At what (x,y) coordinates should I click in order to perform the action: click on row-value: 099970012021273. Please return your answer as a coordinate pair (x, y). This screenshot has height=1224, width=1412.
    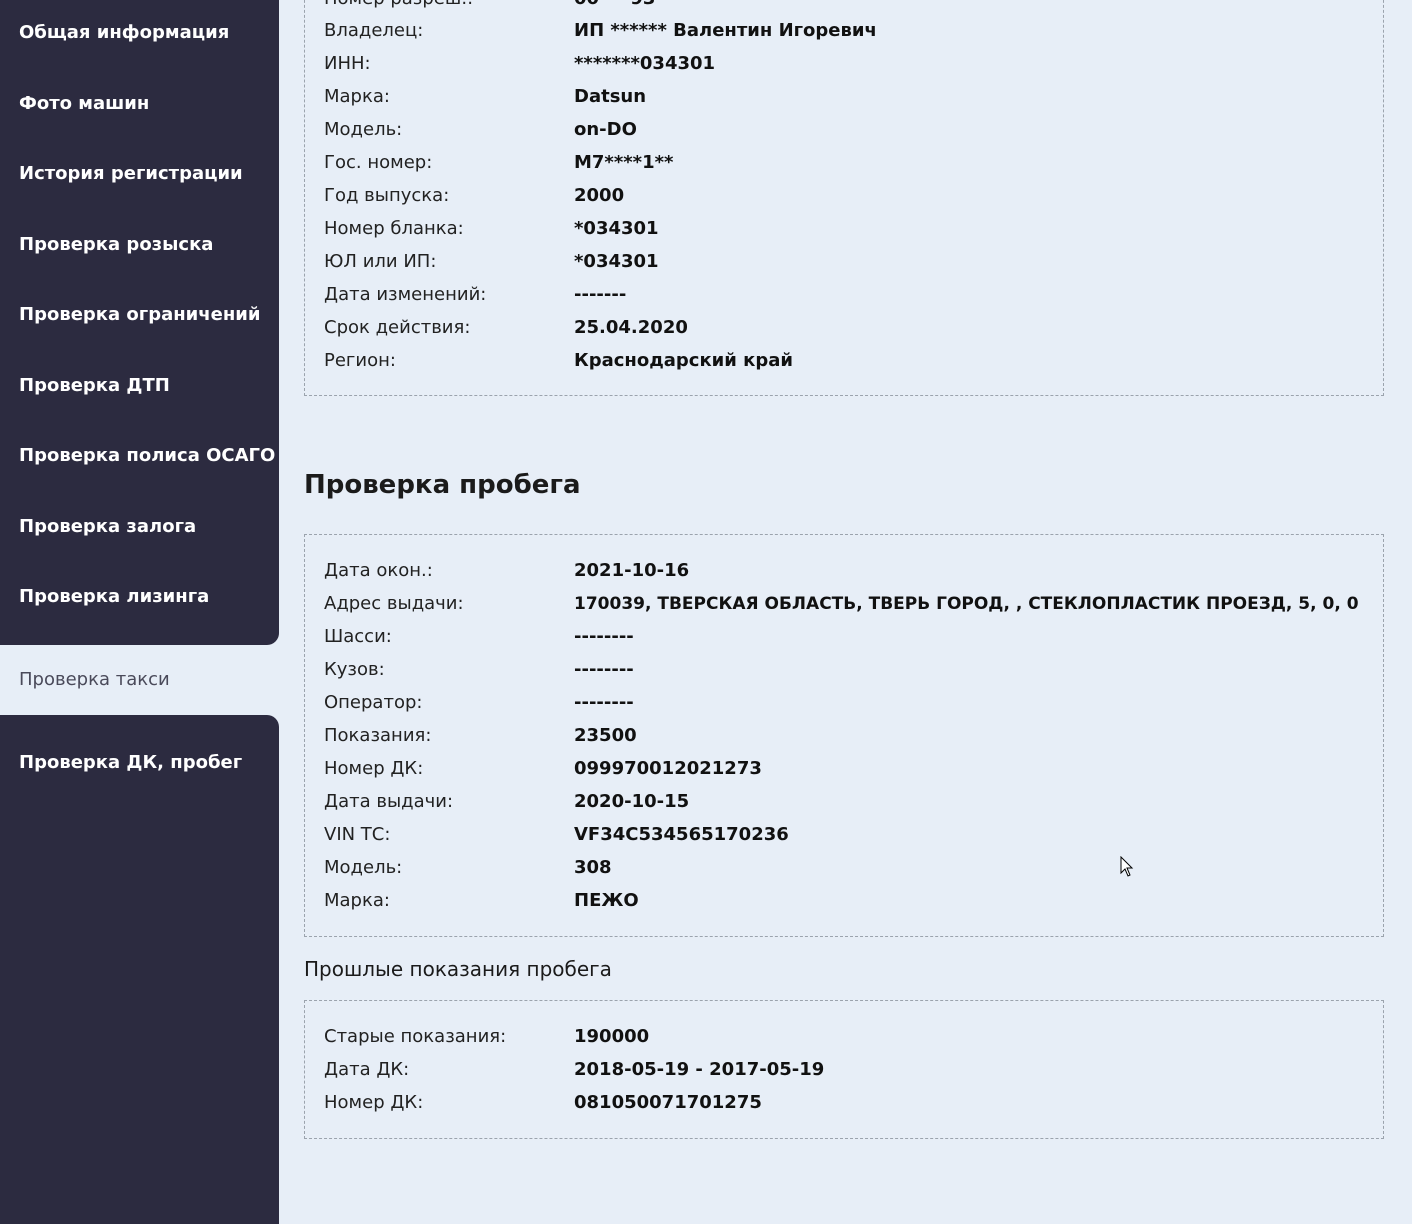
    Looking at the image, I should click on (668, 768).